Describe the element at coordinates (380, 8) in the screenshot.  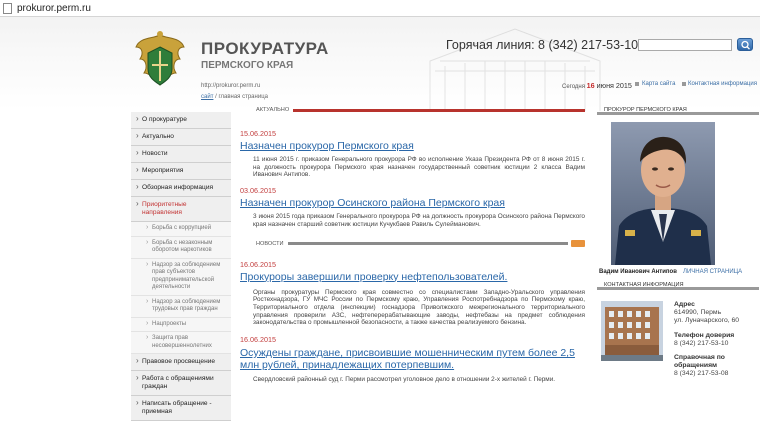
I see `address-bar: prokuror.perm.ru` at that location.